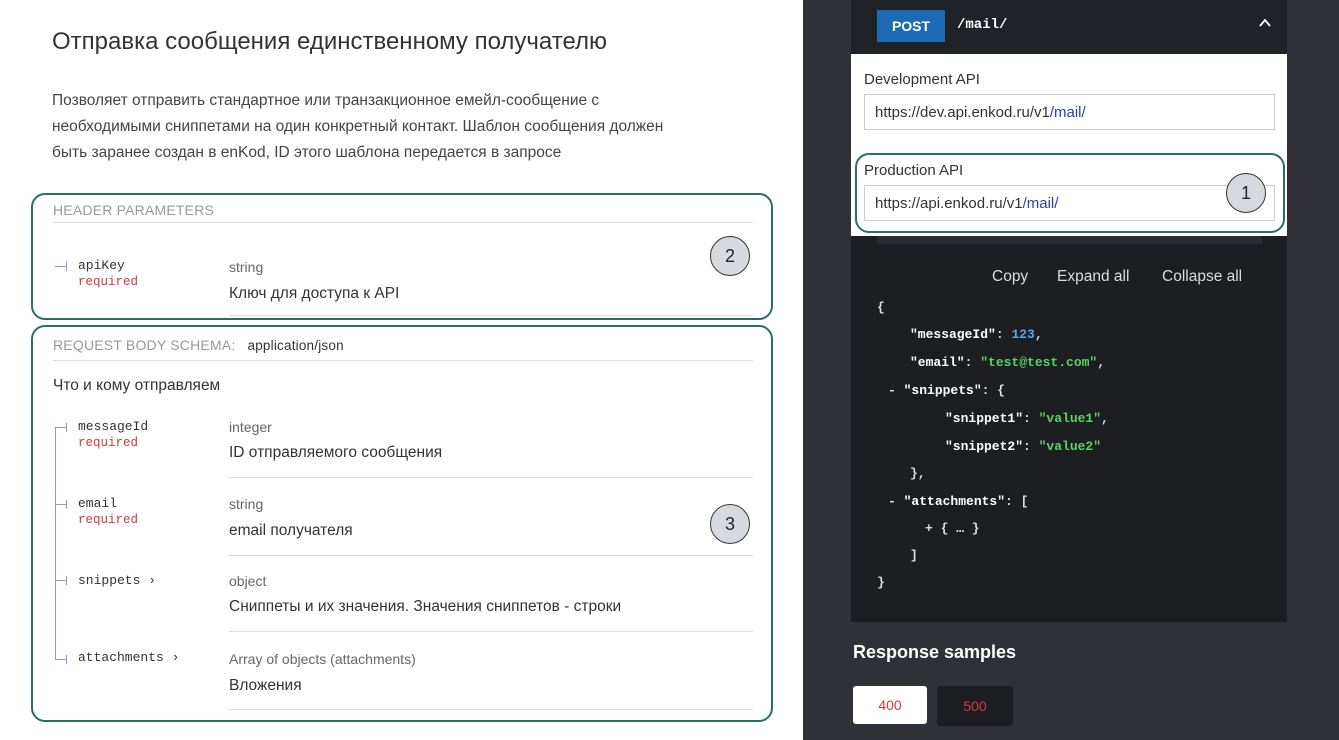 The width and height of the screenshot is (1339, 740). I want to click on param-description: Вложения, so click(265, 685).